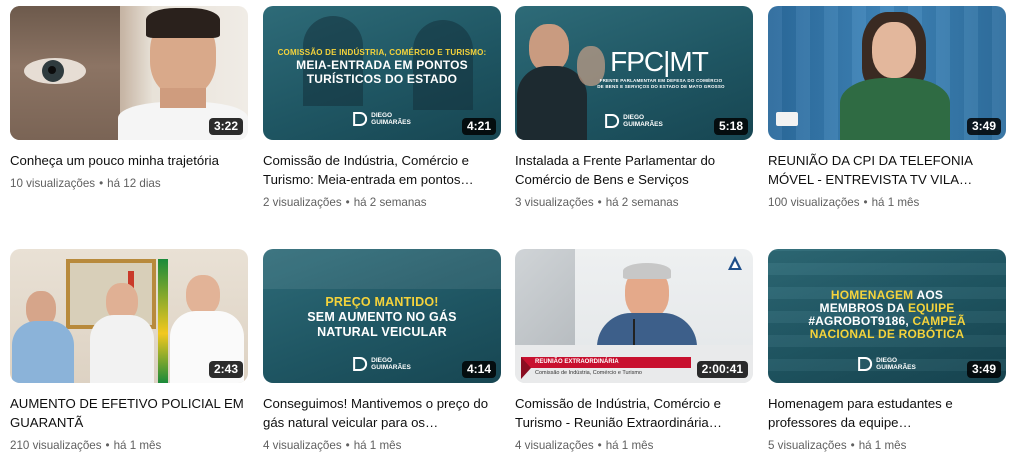  Describe the element at coordinates (53, 183) in the screenshot. I see `view-count: 10 visualizações` at that location.